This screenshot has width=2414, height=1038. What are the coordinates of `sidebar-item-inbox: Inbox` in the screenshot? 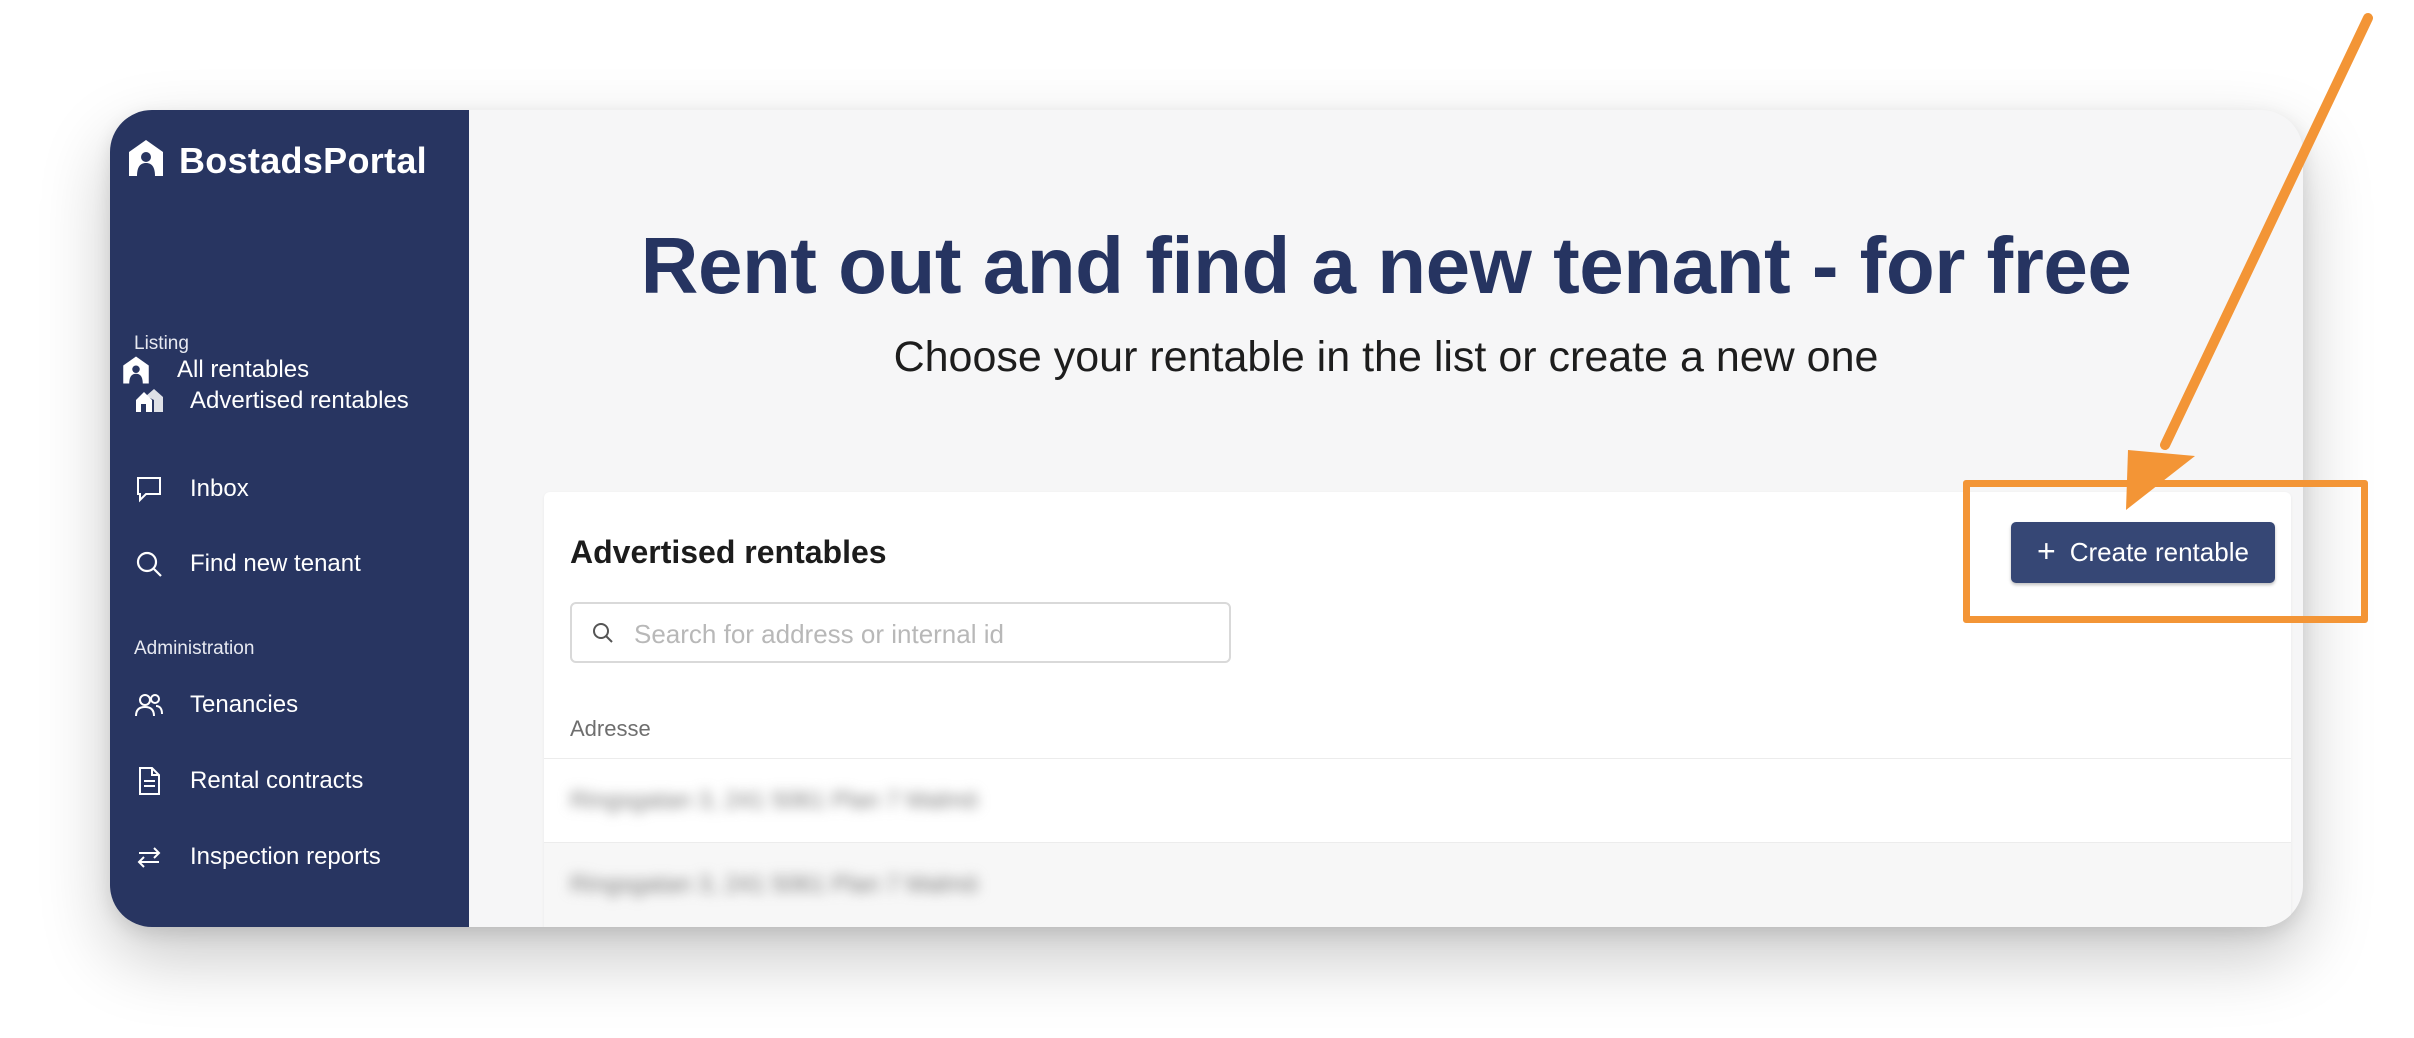 It's located at (289, 489).